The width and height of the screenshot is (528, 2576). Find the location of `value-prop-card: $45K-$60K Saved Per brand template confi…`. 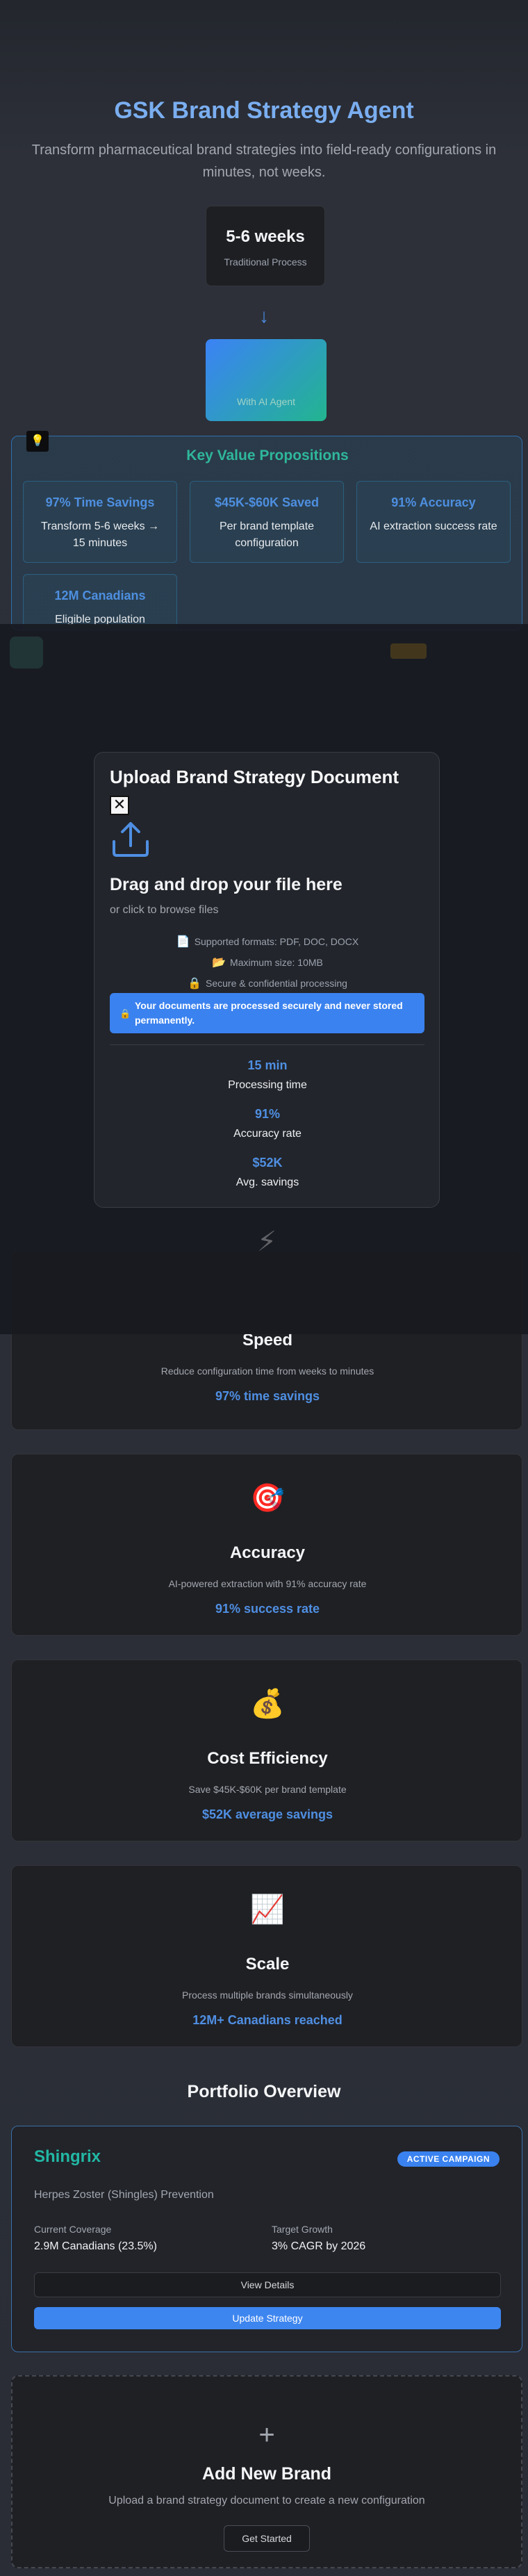

value-prop-card: $45K-$60K Saved Per brand template confi… is located at coordinates (267, 522).